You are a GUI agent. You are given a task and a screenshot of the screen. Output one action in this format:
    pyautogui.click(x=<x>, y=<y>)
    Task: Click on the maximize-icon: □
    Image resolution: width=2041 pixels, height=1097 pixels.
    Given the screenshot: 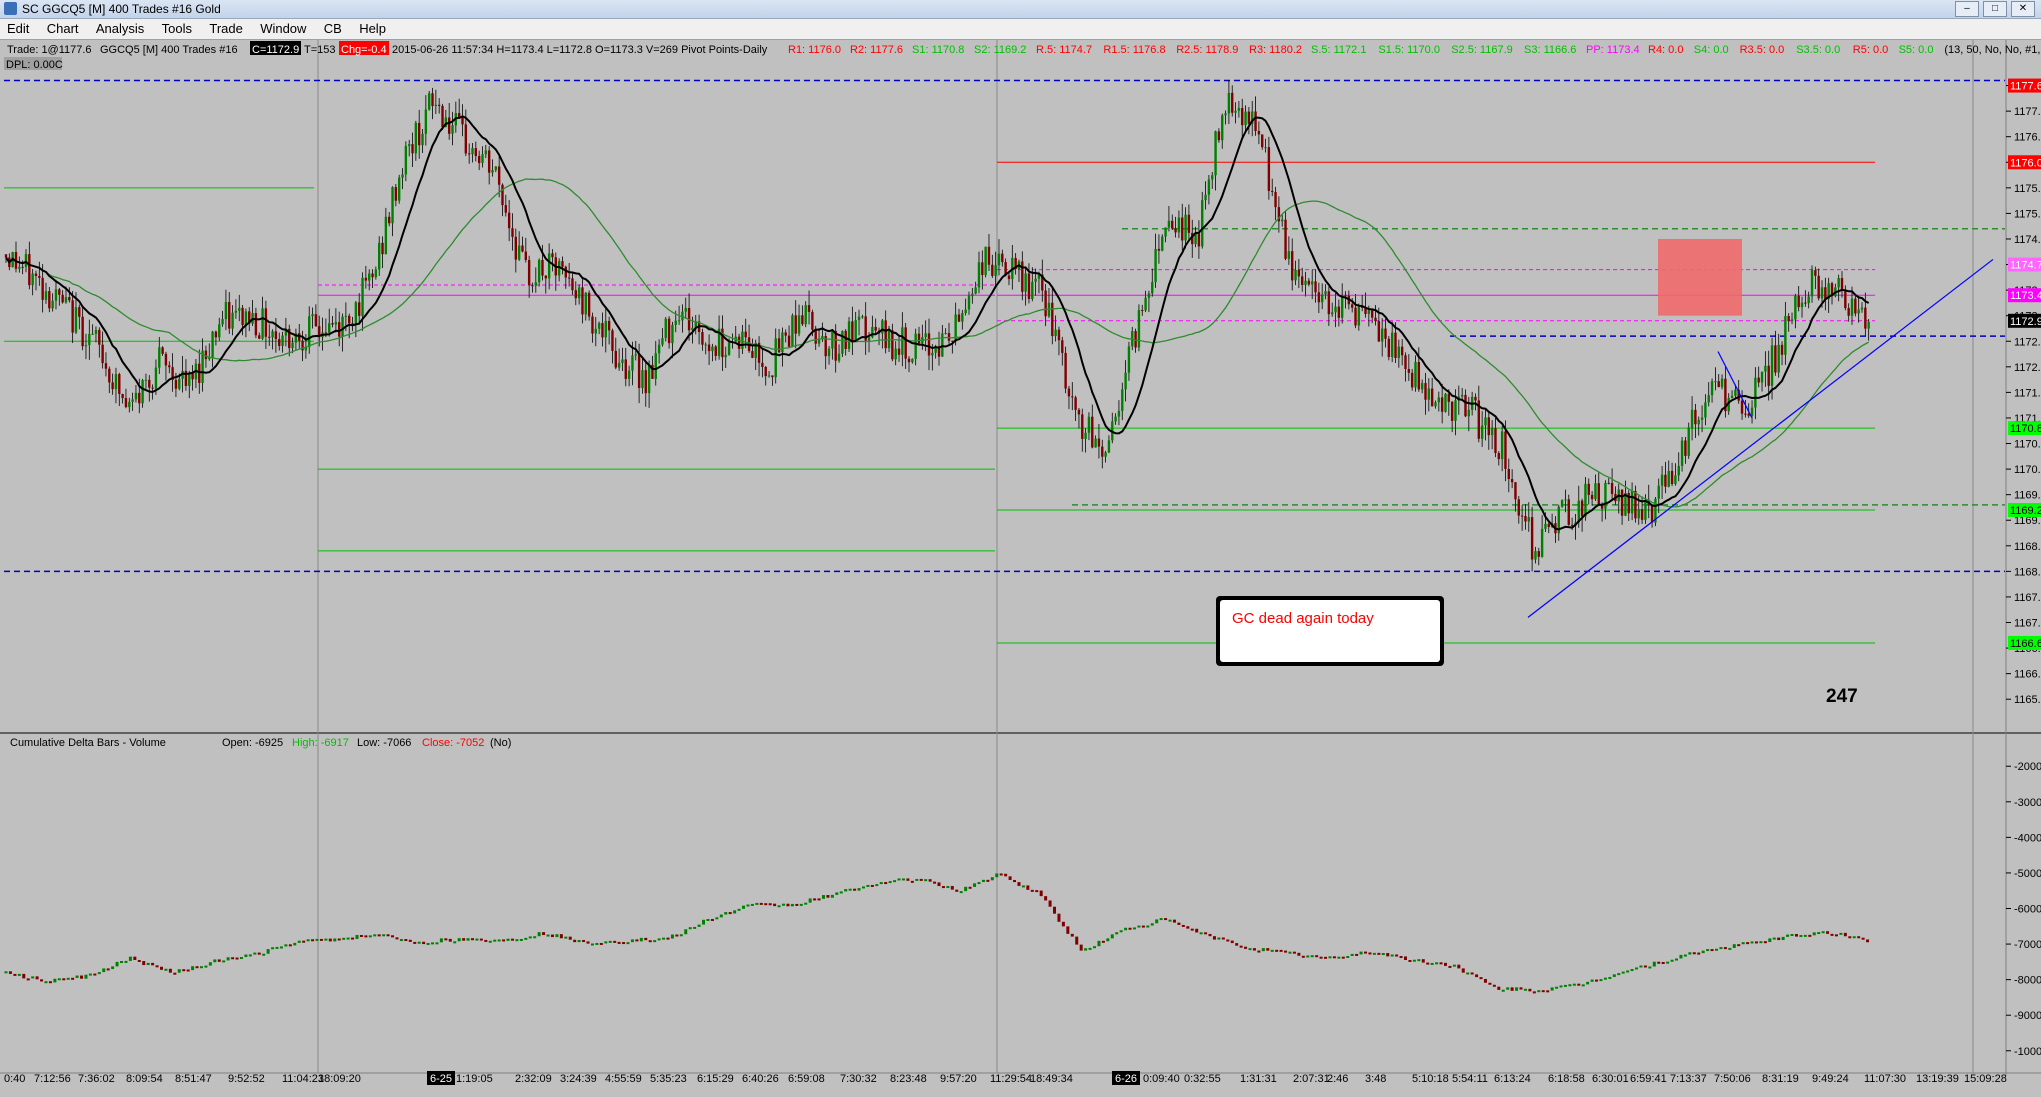 What is the action you would take?
    pyautogui.click(x=1995, y=9)
    